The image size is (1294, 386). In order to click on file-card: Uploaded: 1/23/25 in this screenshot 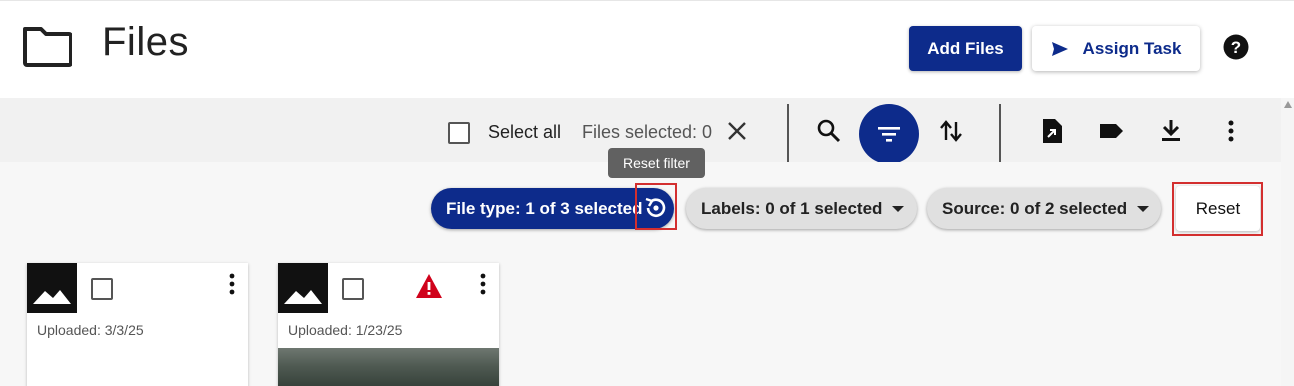, I will do `click(388, 324)`.